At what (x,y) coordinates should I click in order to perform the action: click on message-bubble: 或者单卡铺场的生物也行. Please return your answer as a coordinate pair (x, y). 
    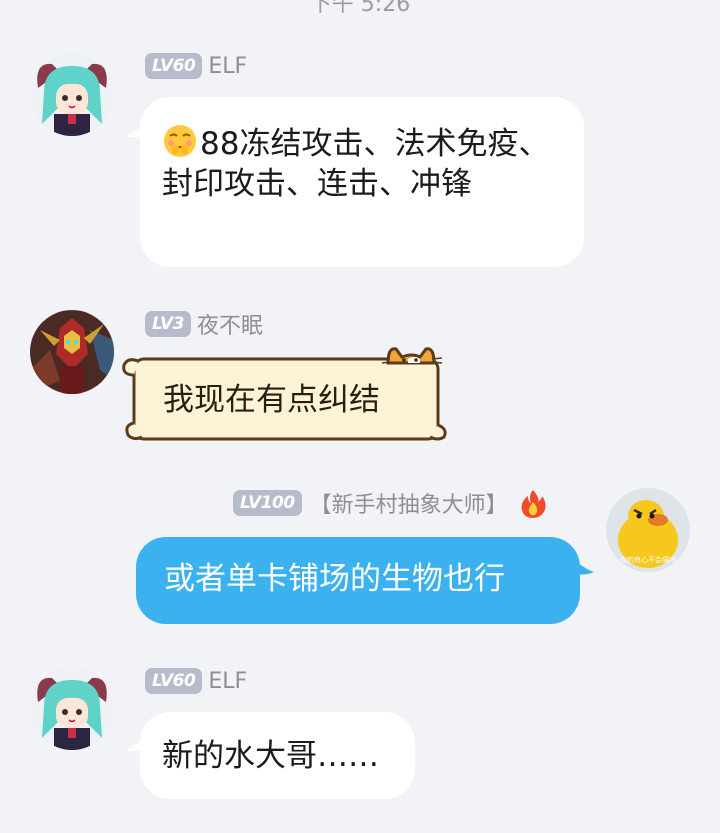
    Looking at the image, I should click on (358, 580).